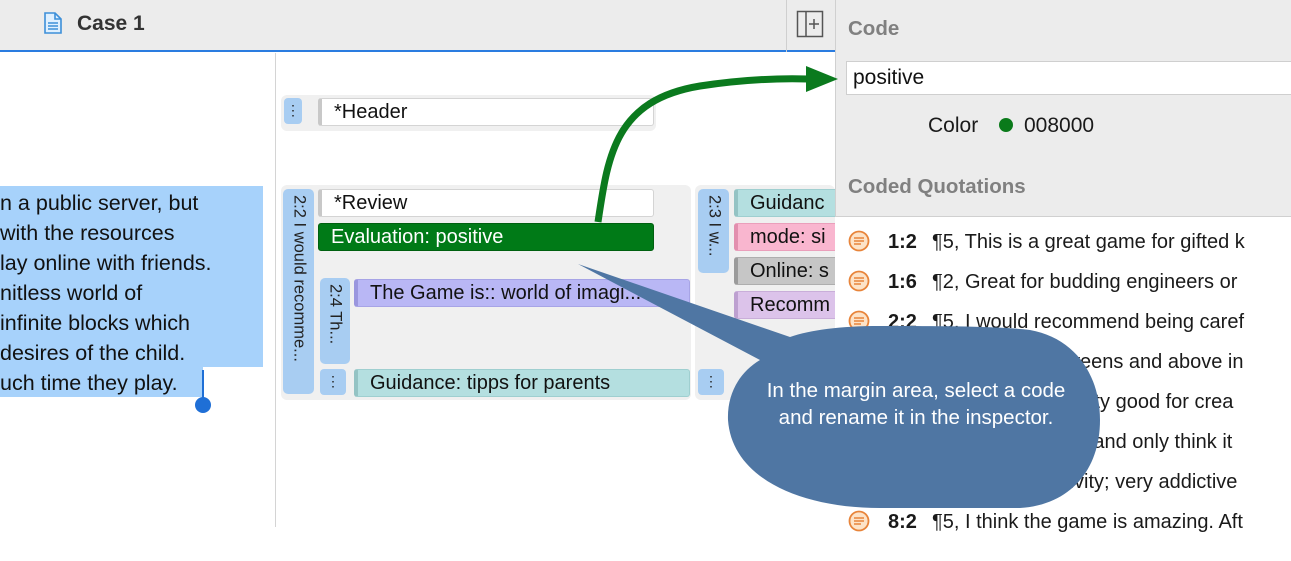 The height and width of the screenshot is (561, 1291). What do you see at coordinates (822, 79) in the screenshot?
I see `rename-arrow-head` at bounding box center [822, 79].